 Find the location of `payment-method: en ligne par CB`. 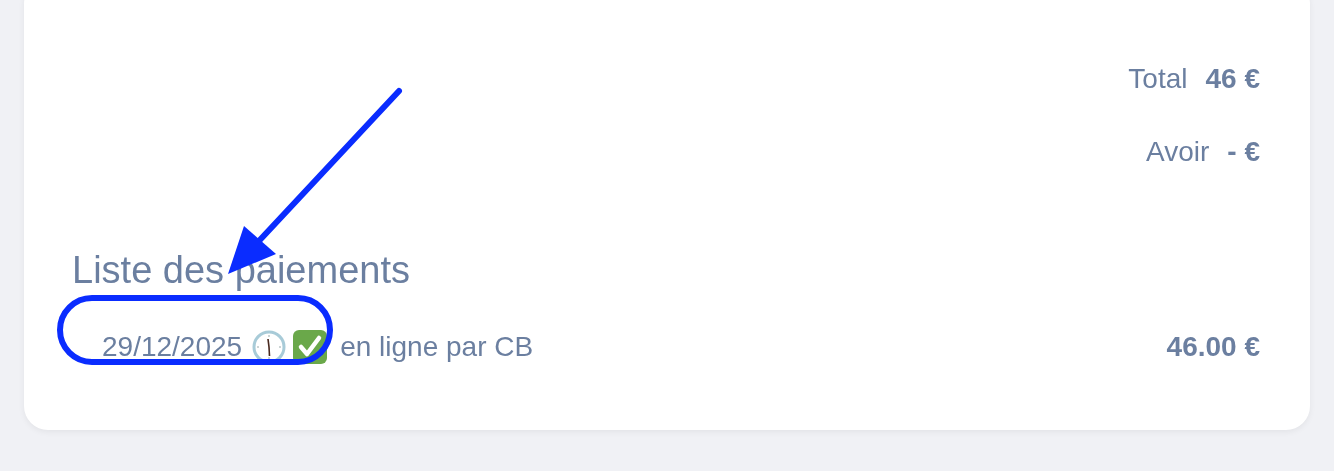

payment-method: en ligne par CB is located at coordinates (437, 347).